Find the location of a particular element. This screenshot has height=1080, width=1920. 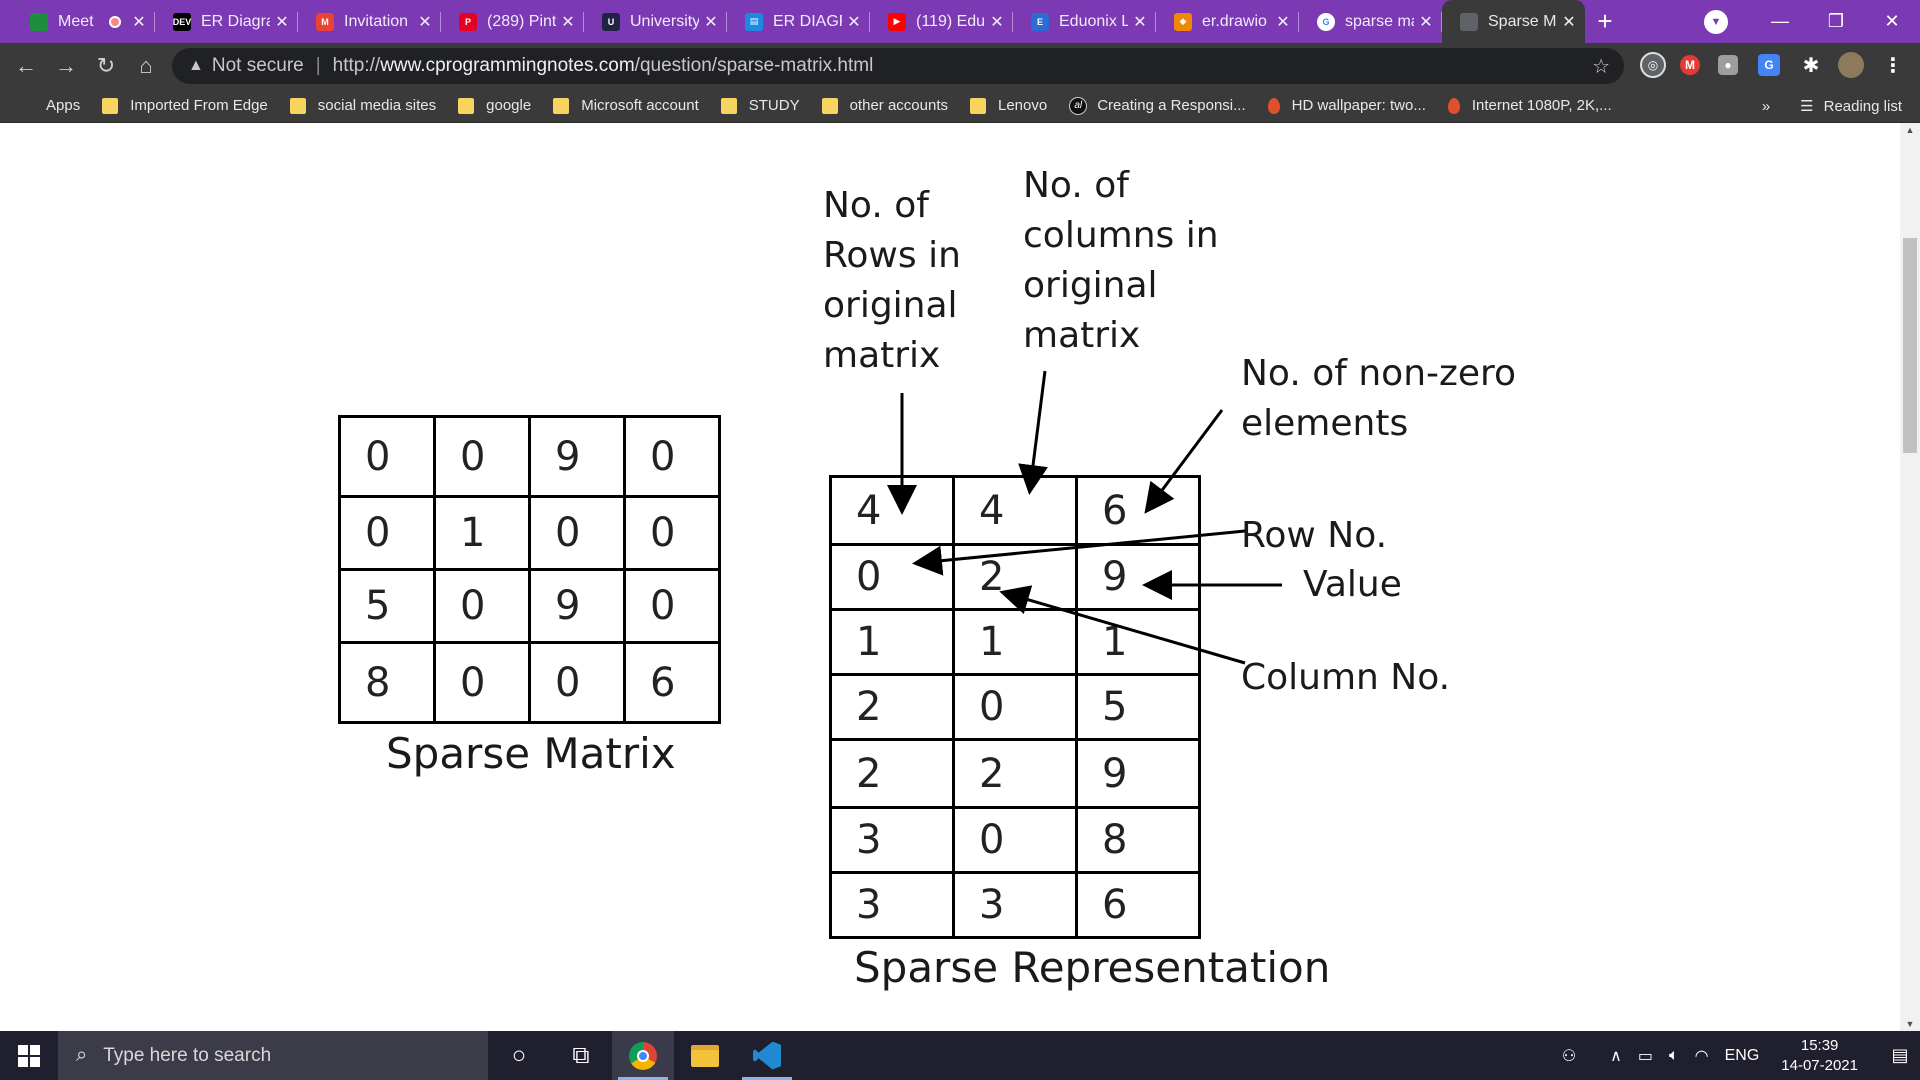

matrix-row: 446 is located at coordinates (1015, 510).